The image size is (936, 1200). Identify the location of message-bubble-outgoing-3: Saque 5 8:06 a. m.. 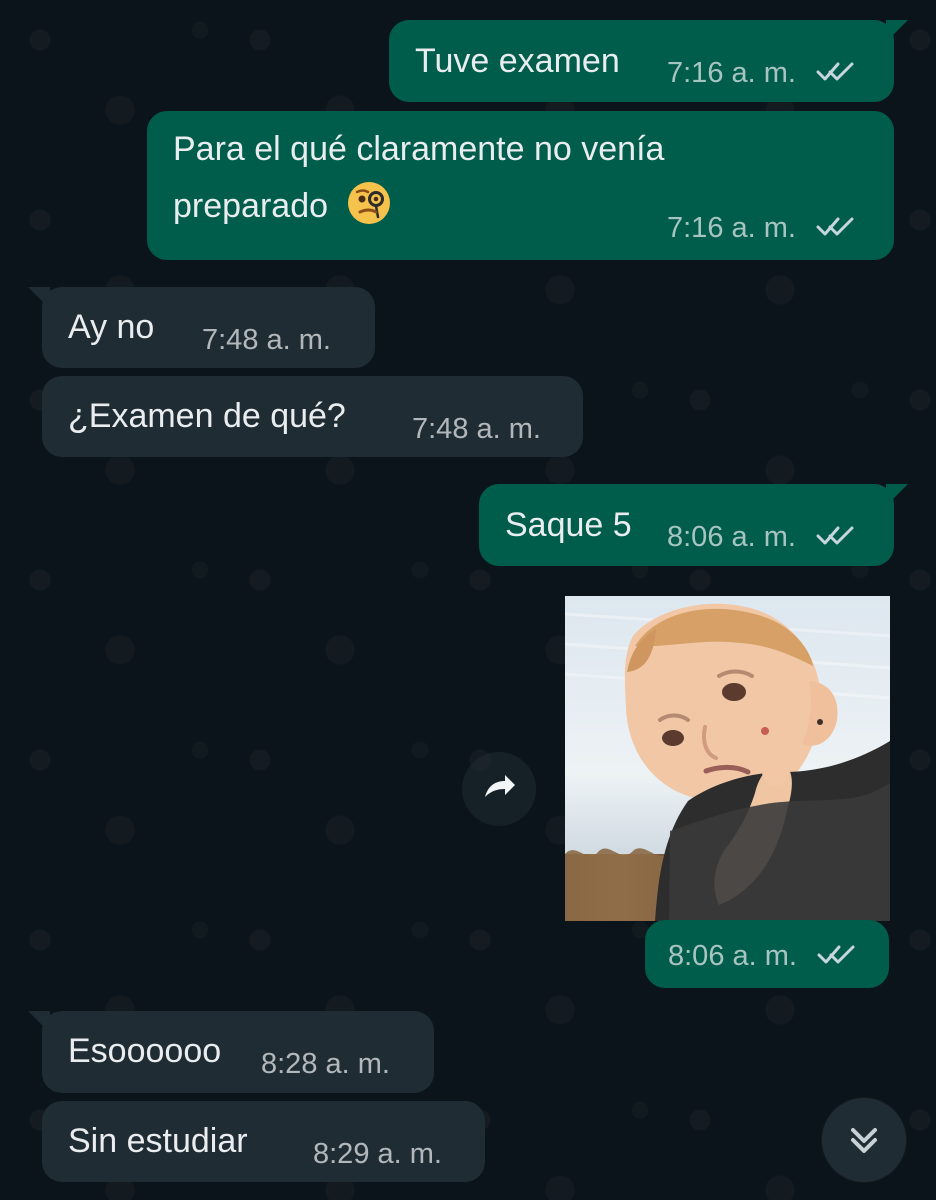
(693, 525).